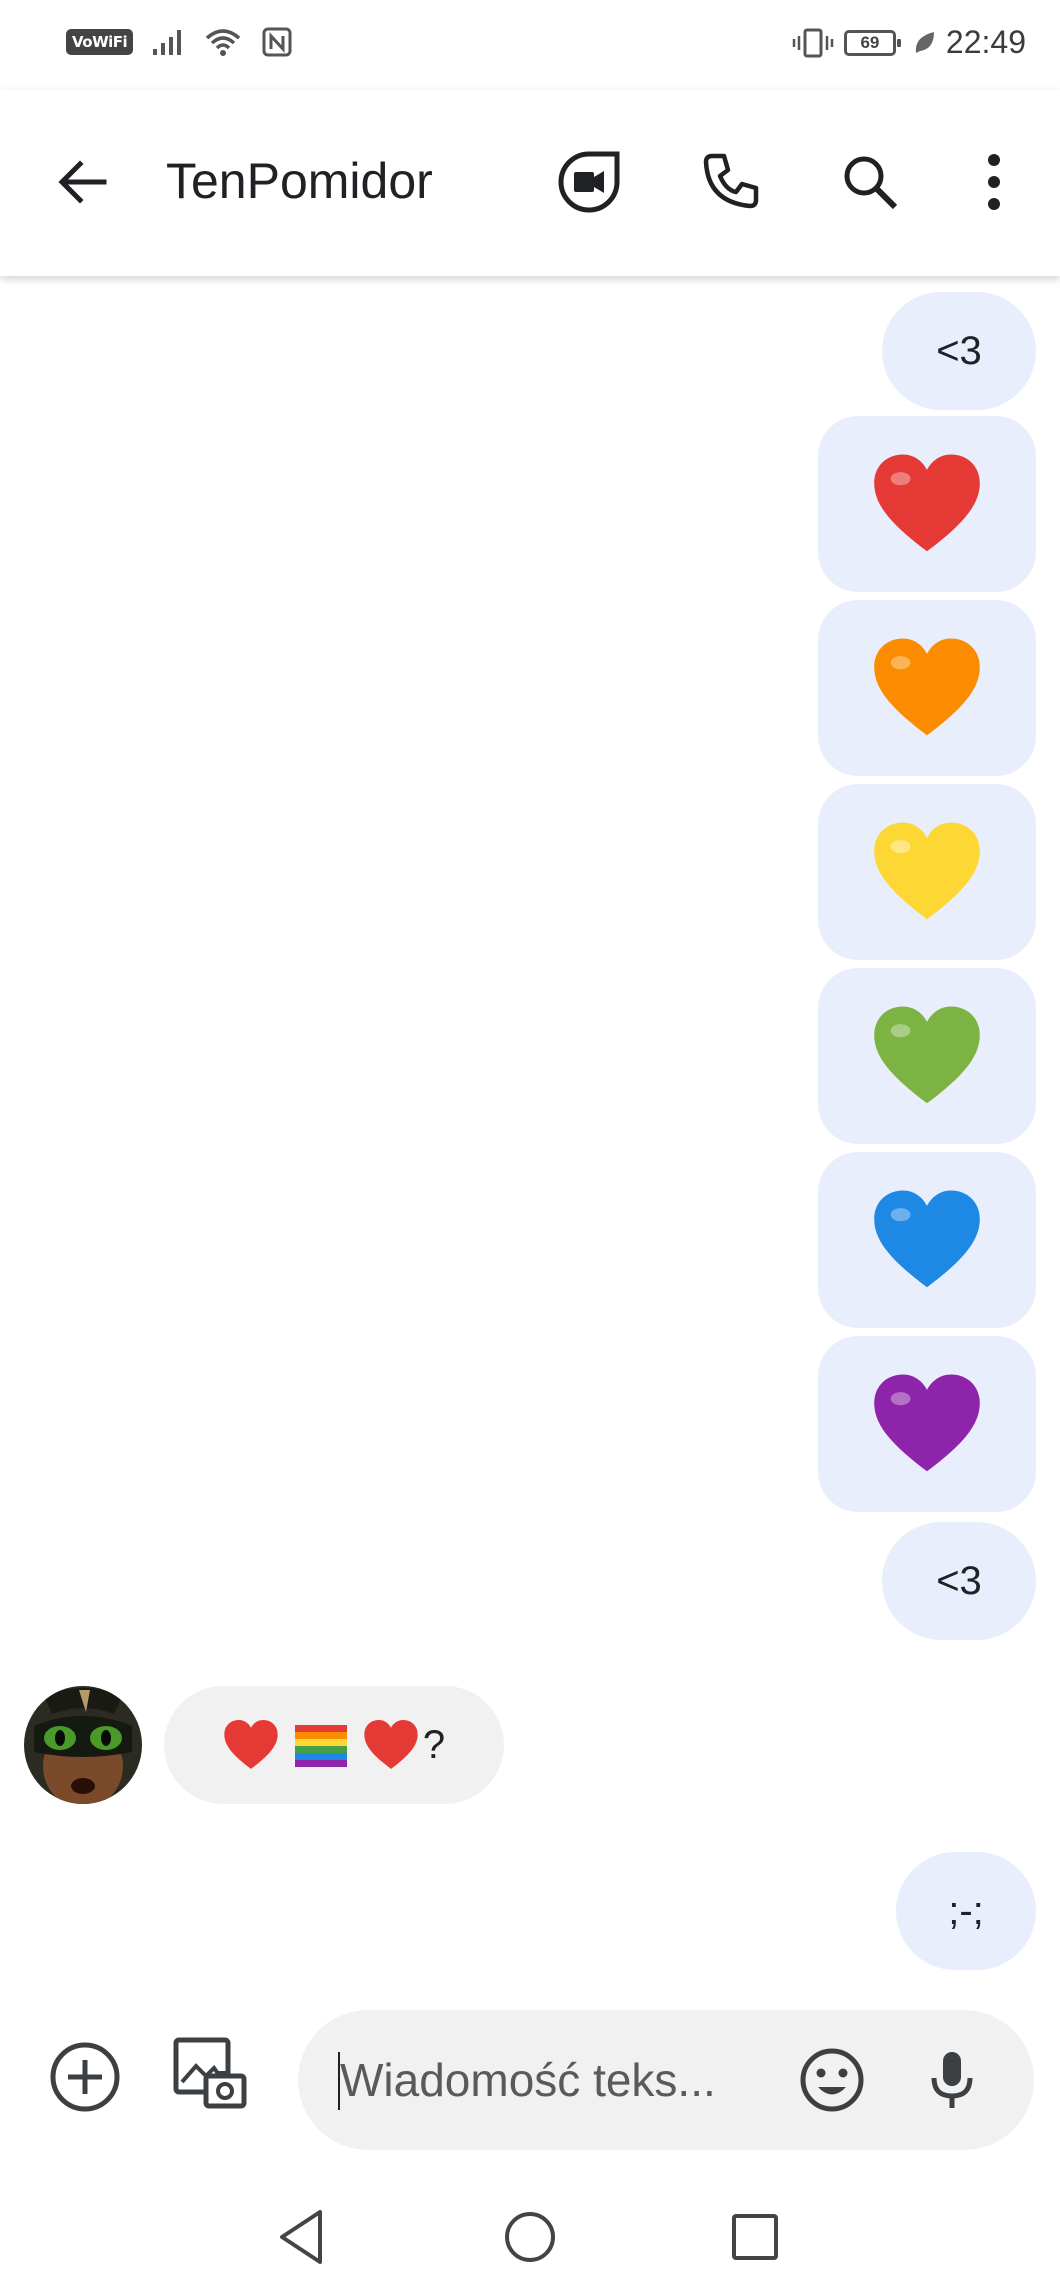 This screenshot has height=2296, width=1060. Describe the element at coordinates (909, 42) in the screenshot. I see `status-right: 69 22:49` at that location.